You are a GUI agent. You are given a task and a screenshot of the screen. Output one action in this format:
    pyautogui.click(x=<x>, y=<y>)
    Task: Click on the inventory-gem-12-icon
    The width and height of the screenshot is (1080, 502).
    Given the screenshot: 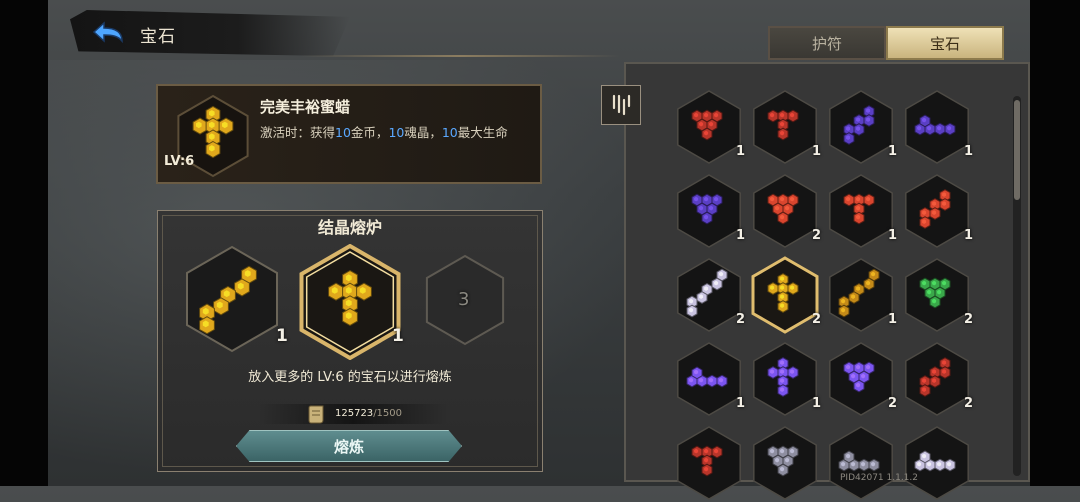 What is the action you would take?
    pyautogui.click(x=937, y=295)
    